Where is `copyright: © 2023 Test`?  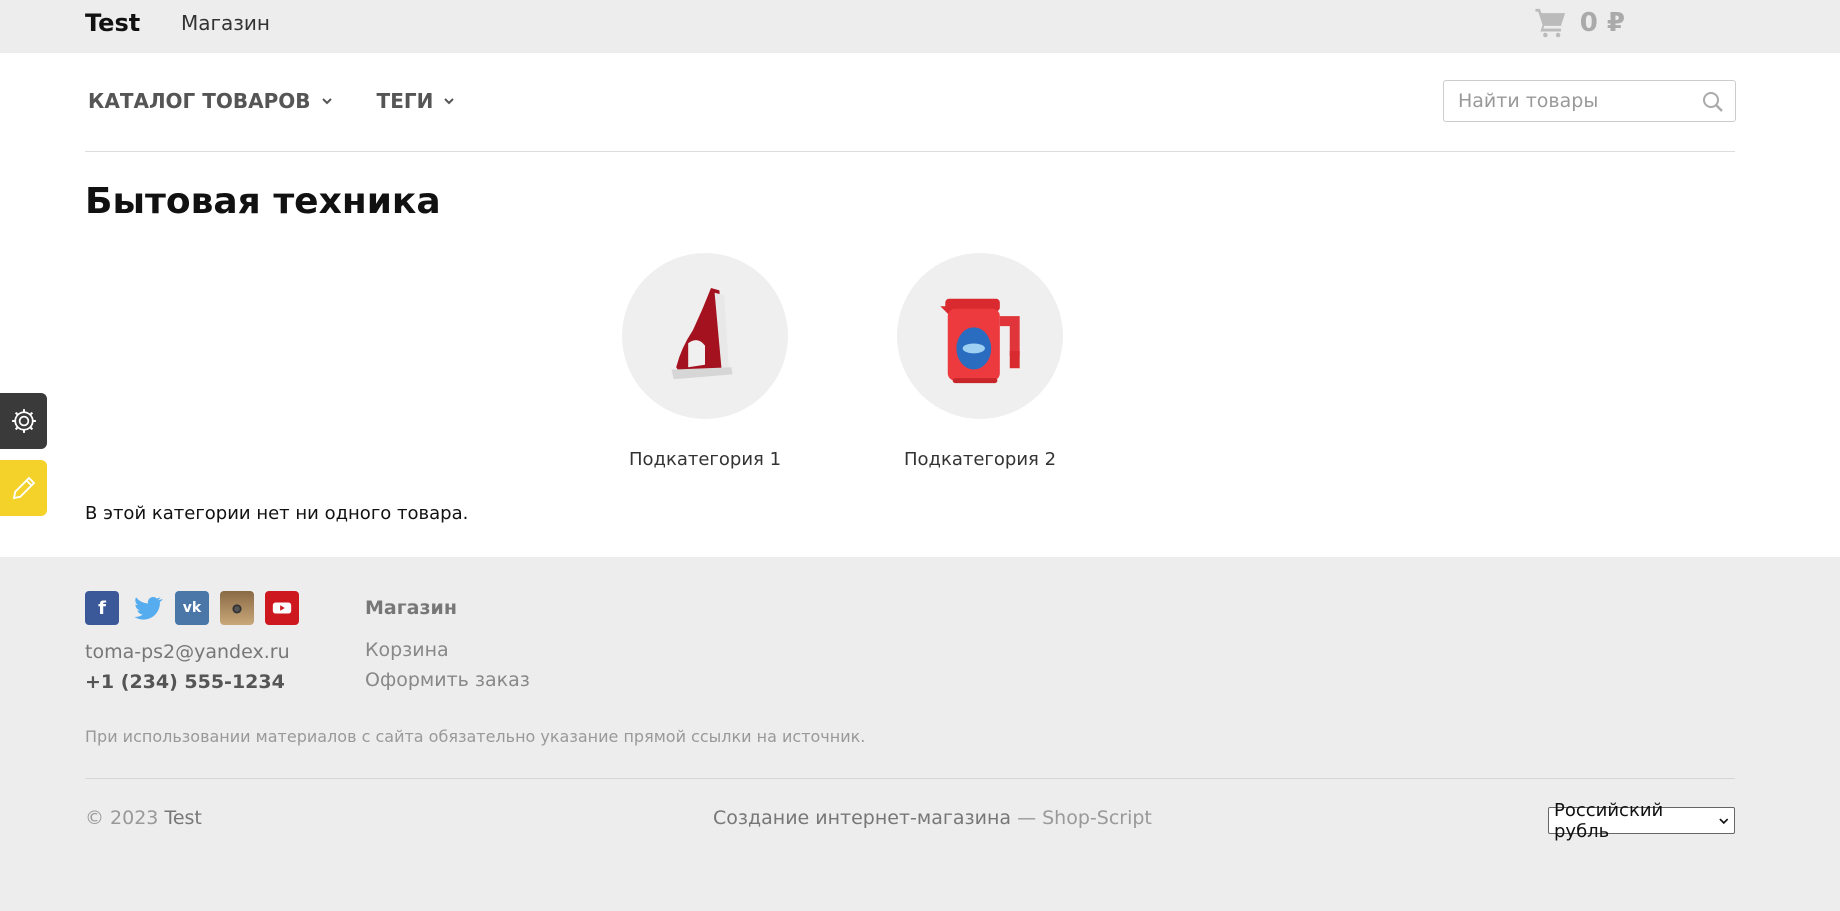 copyright: © 2023 Test is located at coordinates (143, 818).